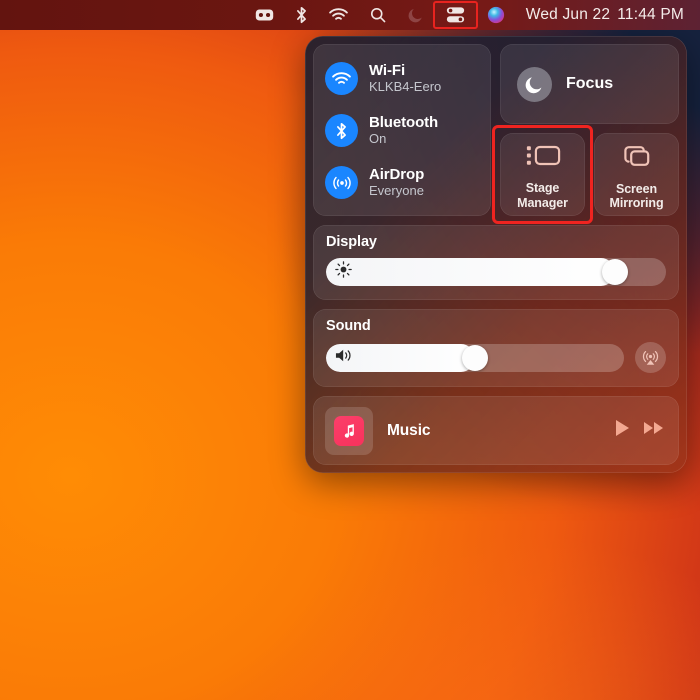 Image resolution: width=700 pixels, height=700 pixels. What do you see at coordinates (568, 14) in the screenshot?
I see `clock-date: Wed Jun 22` at bounding box center [568, 14].